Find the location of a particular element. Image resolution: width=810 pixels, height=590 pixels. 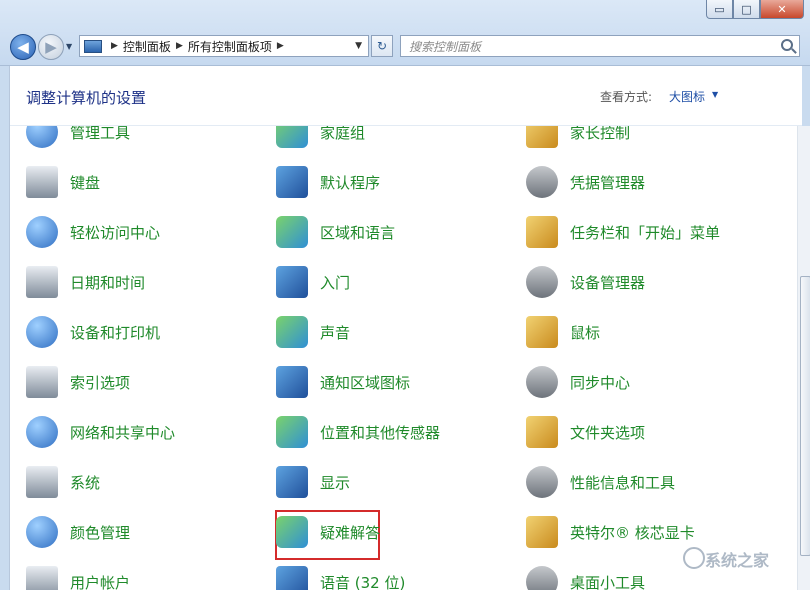

panel-item-label: 默认程序 is located at coordinates (350, 182).